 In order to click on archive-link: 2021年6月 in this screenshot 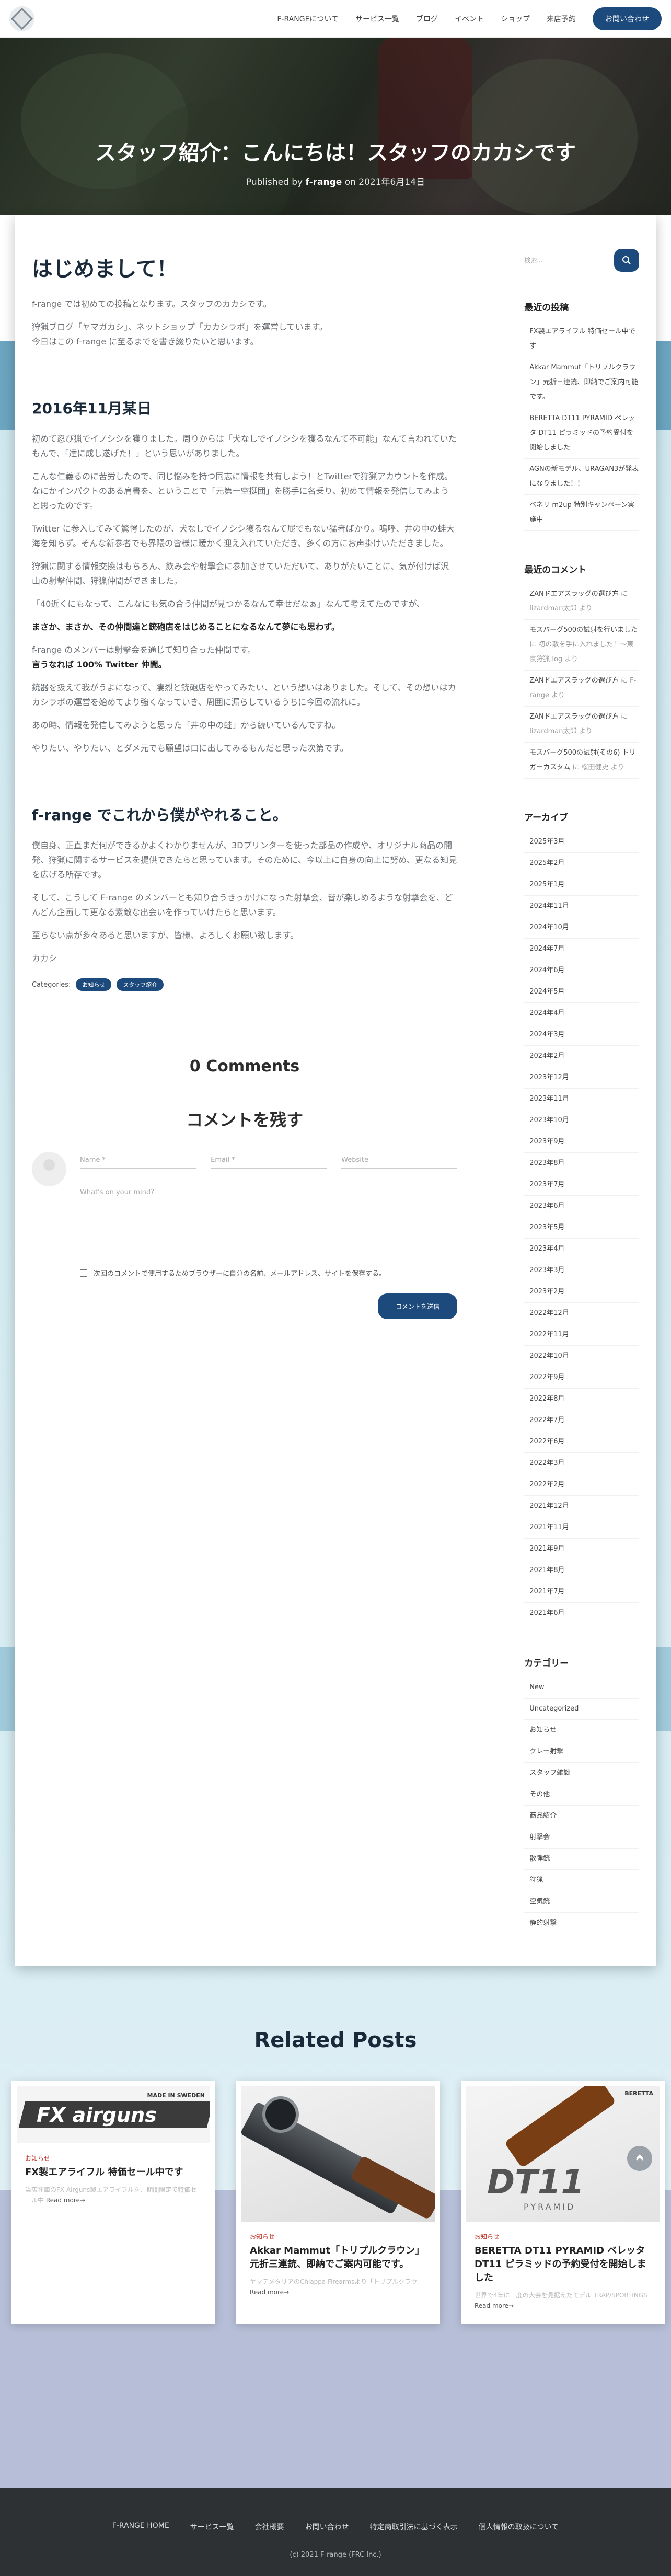, I will do `click(581, 1613)`.